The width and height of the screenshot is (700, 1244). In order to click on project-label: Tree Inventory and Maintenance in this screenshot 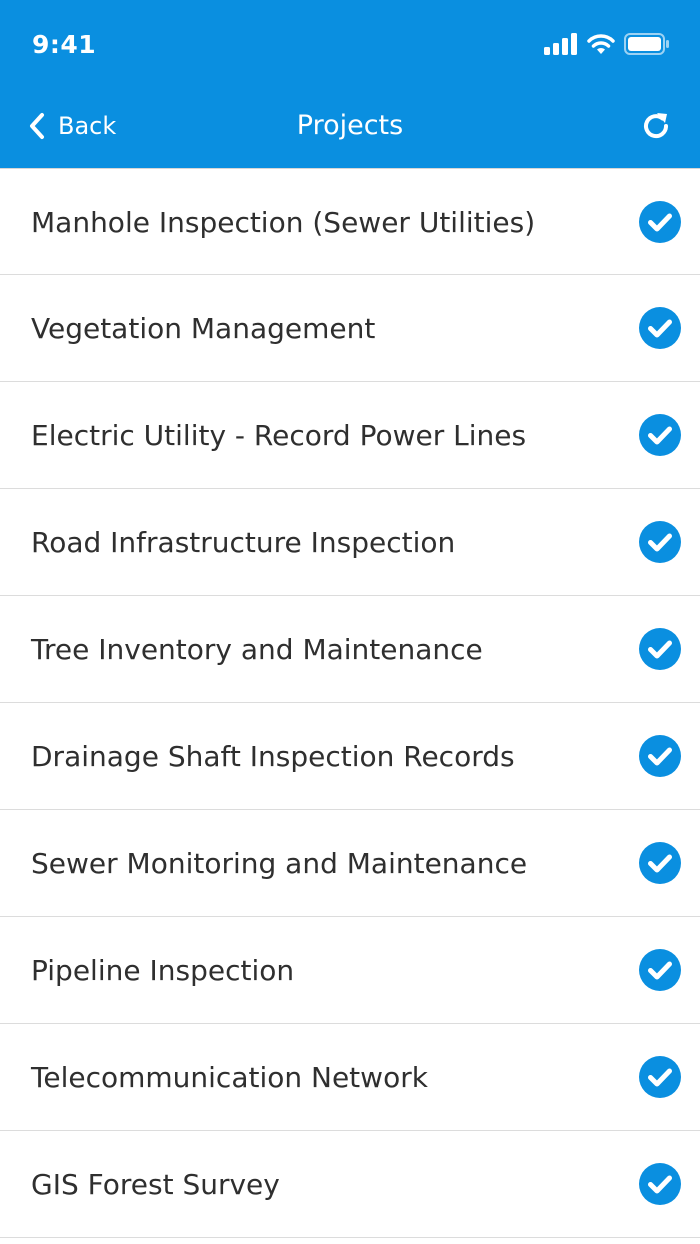, I will do `click(257, 649)`.